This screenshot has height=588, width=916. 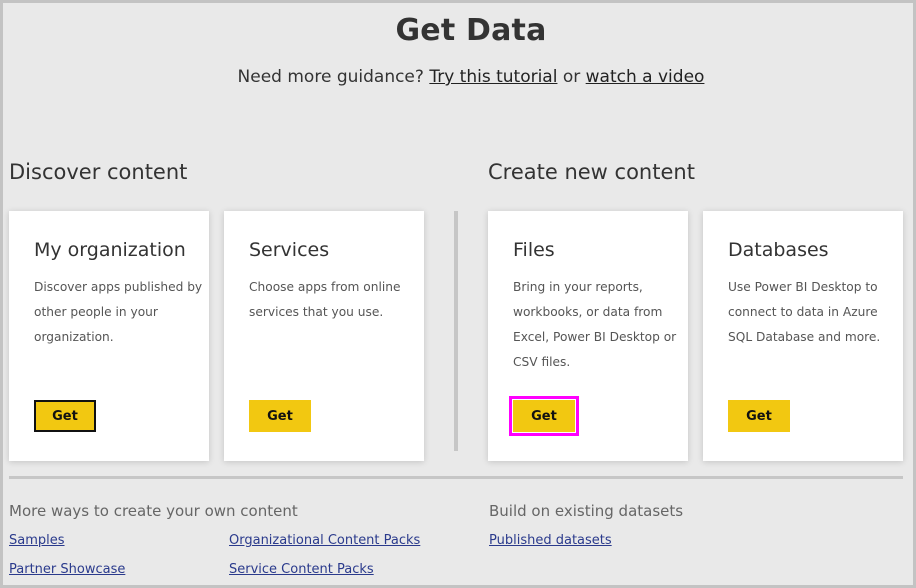 I want to click on published-datasets-link: Published datasets, so click(x=550, y=540).